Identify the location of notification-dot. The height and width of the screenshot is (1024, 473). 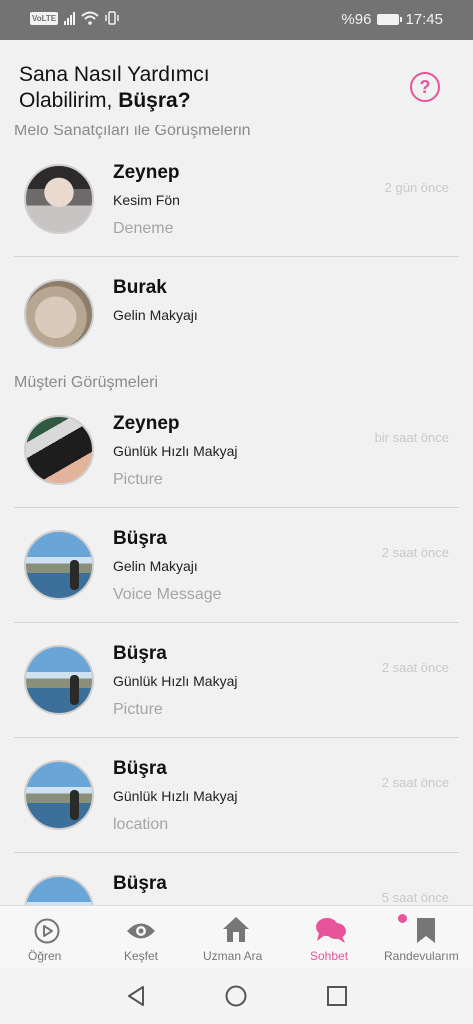
(402, 918).